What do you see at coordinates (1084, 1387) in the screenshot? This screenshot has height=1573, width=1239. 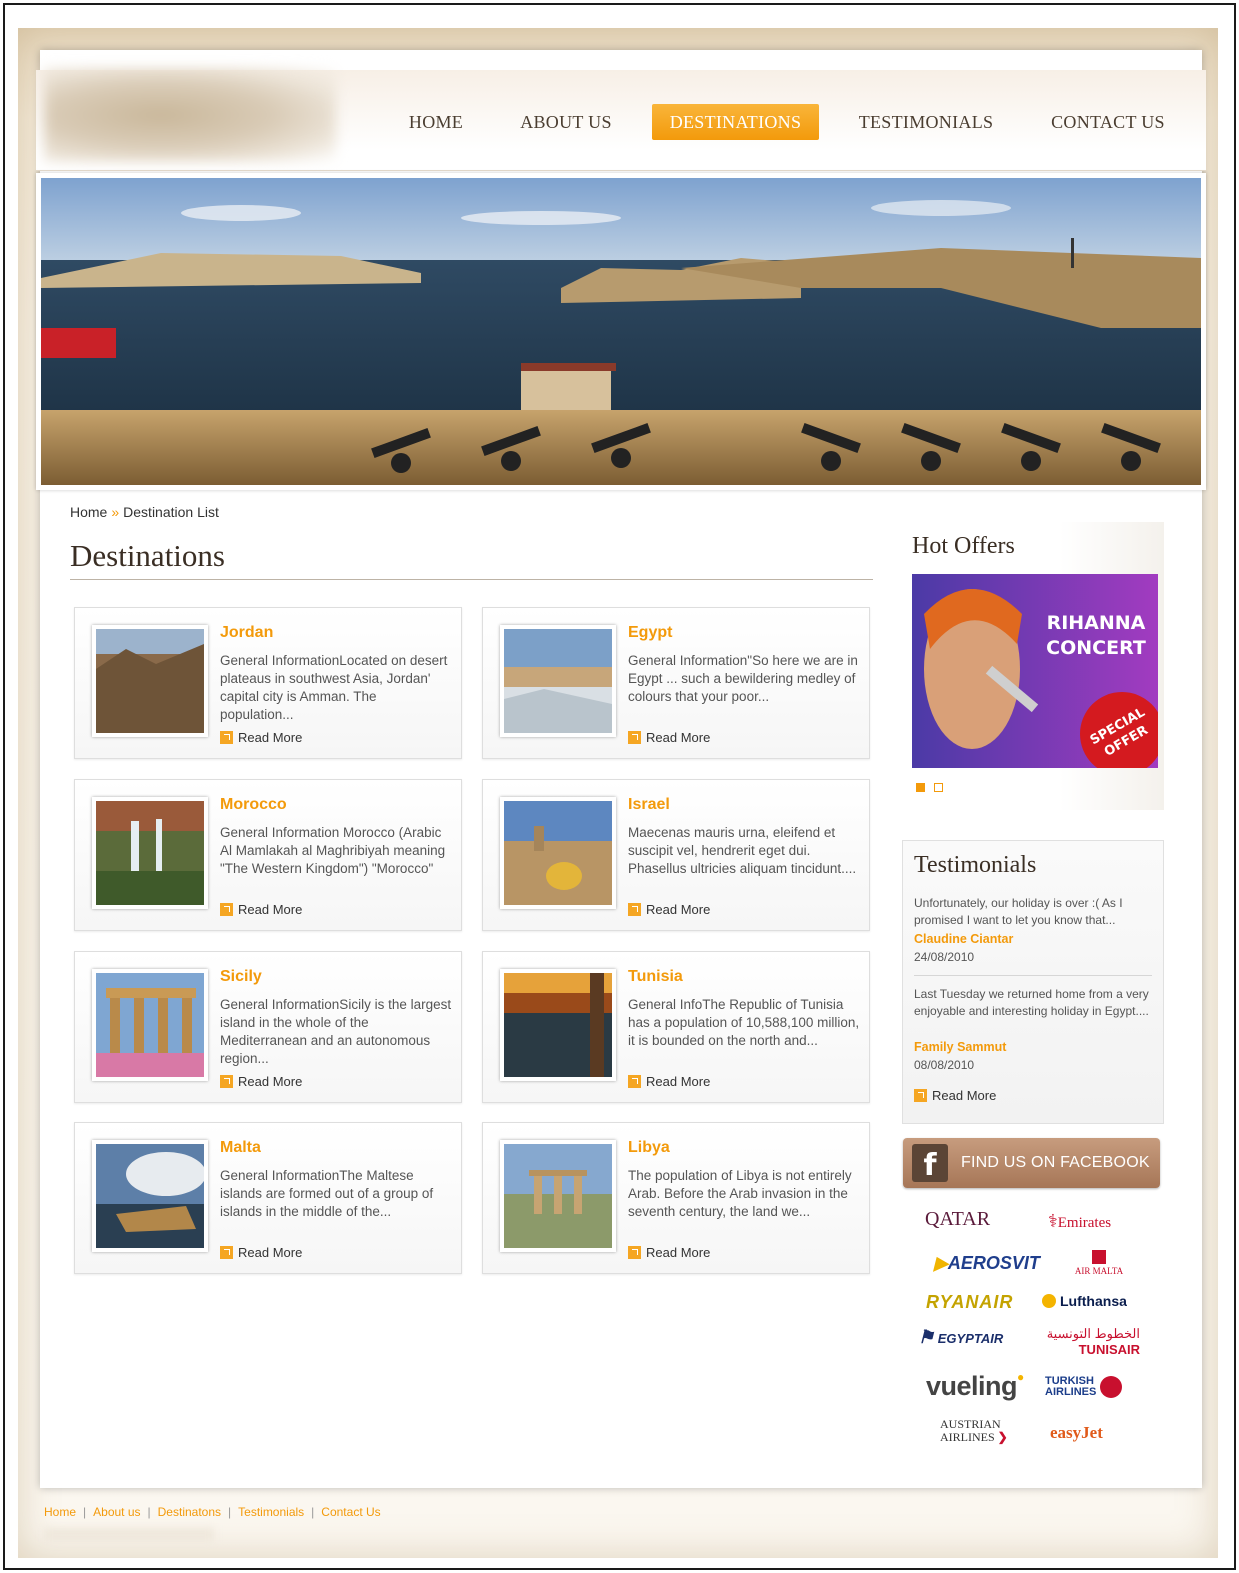 I see `turkish-airlines-logo: TURKISH AIRLINES` at bounding box center [1084, 1387].